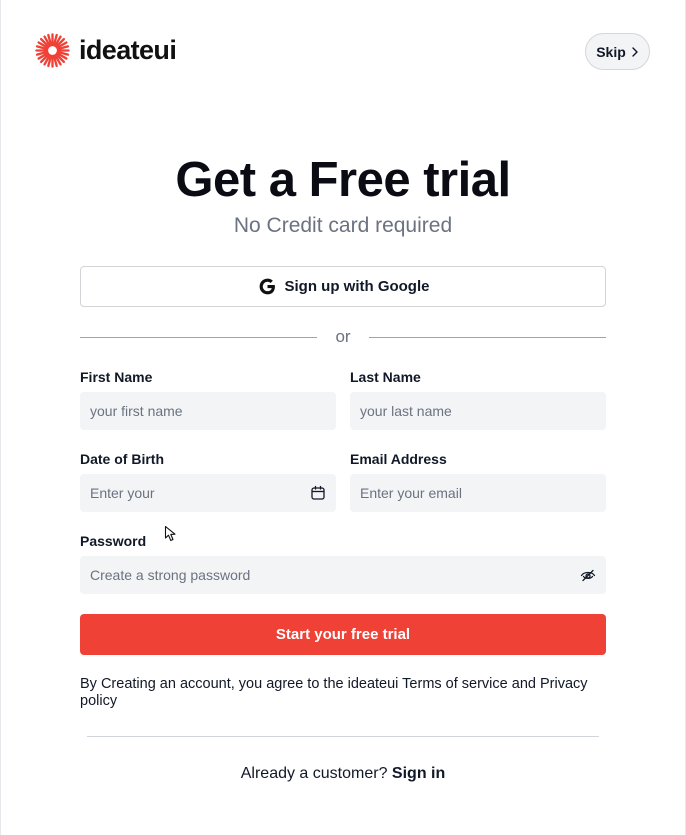  What do you see at coordinates (343, 180) in the screenshot?
I see `page-title: Get a Free trial` at bounding box center [343, 180].